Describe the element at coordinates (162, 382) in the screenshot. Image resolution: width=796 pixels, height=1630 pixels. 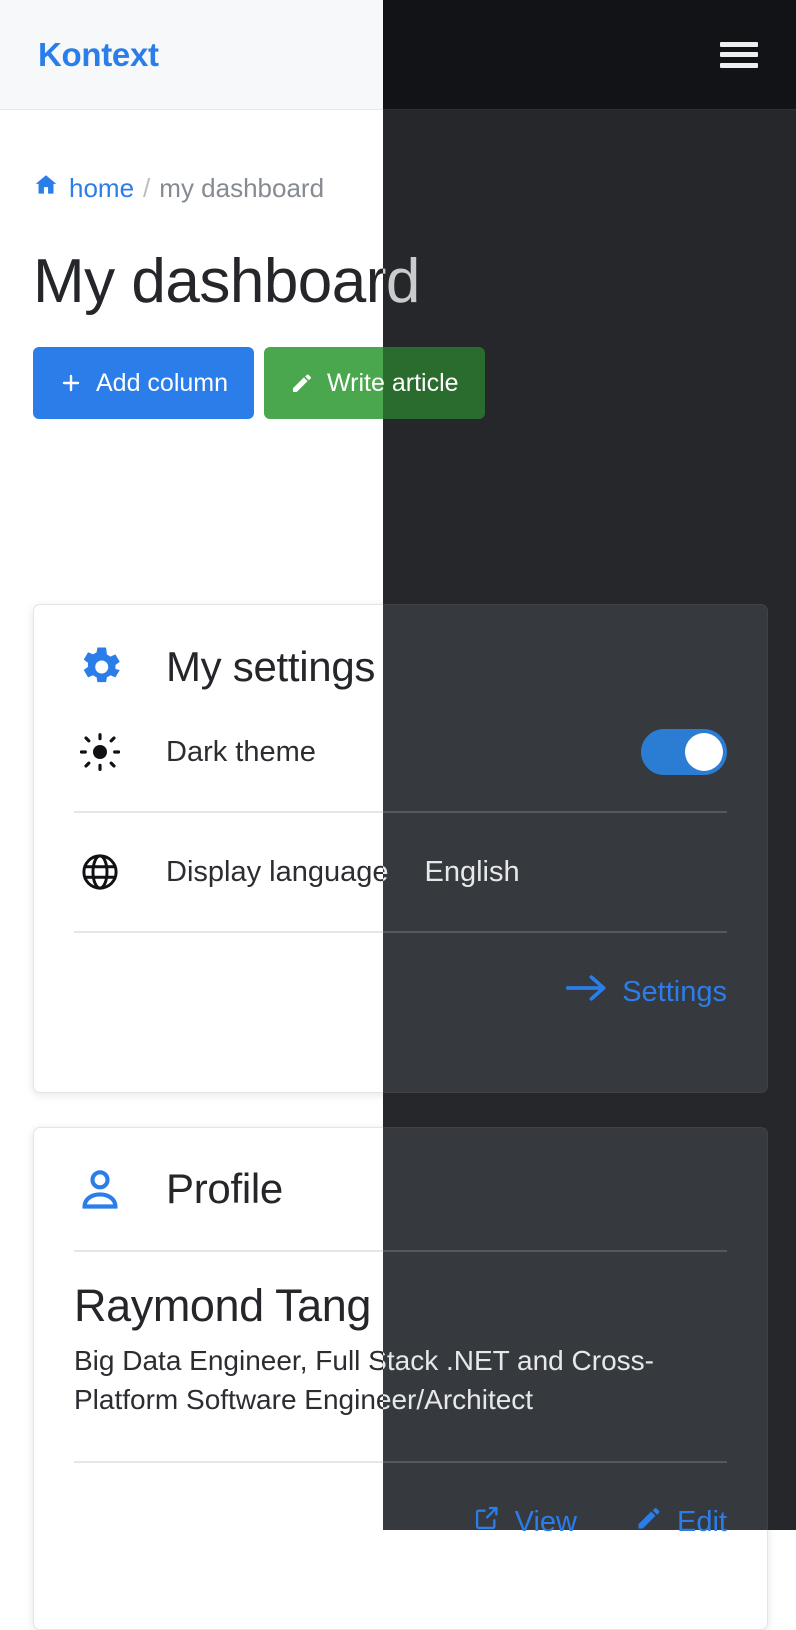
I see `add-column-label: Add column` at that location.